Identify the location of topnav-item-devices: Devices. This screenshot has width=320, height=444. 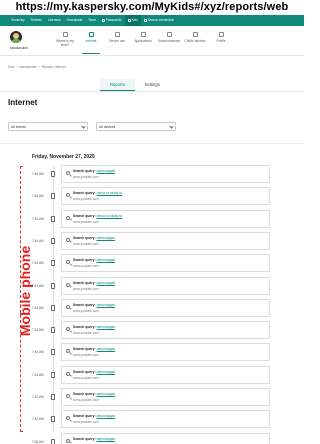
(36, 20).